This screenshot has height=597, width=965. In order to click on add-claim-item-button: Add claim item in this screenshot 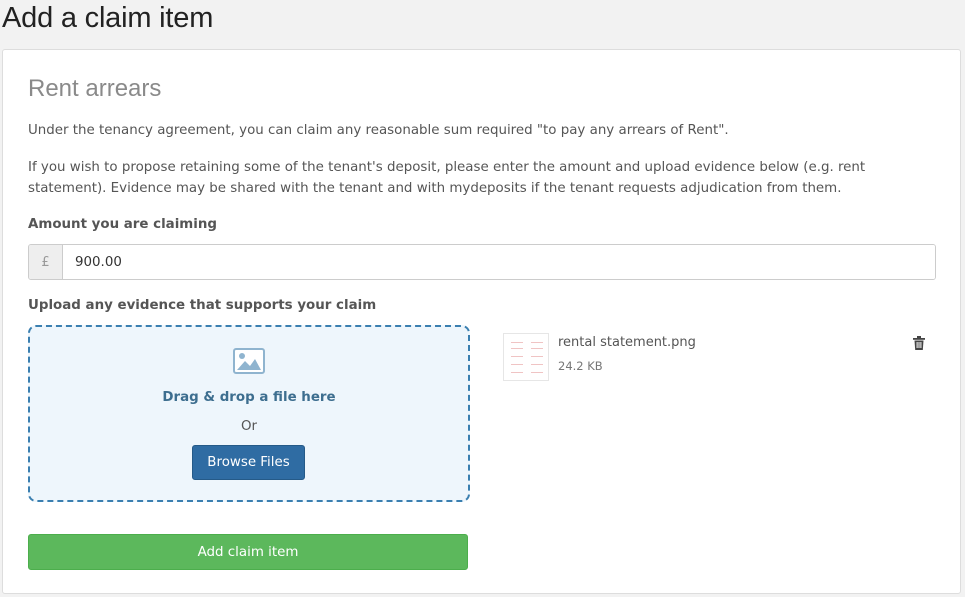, I will do `click(248, 552)`.